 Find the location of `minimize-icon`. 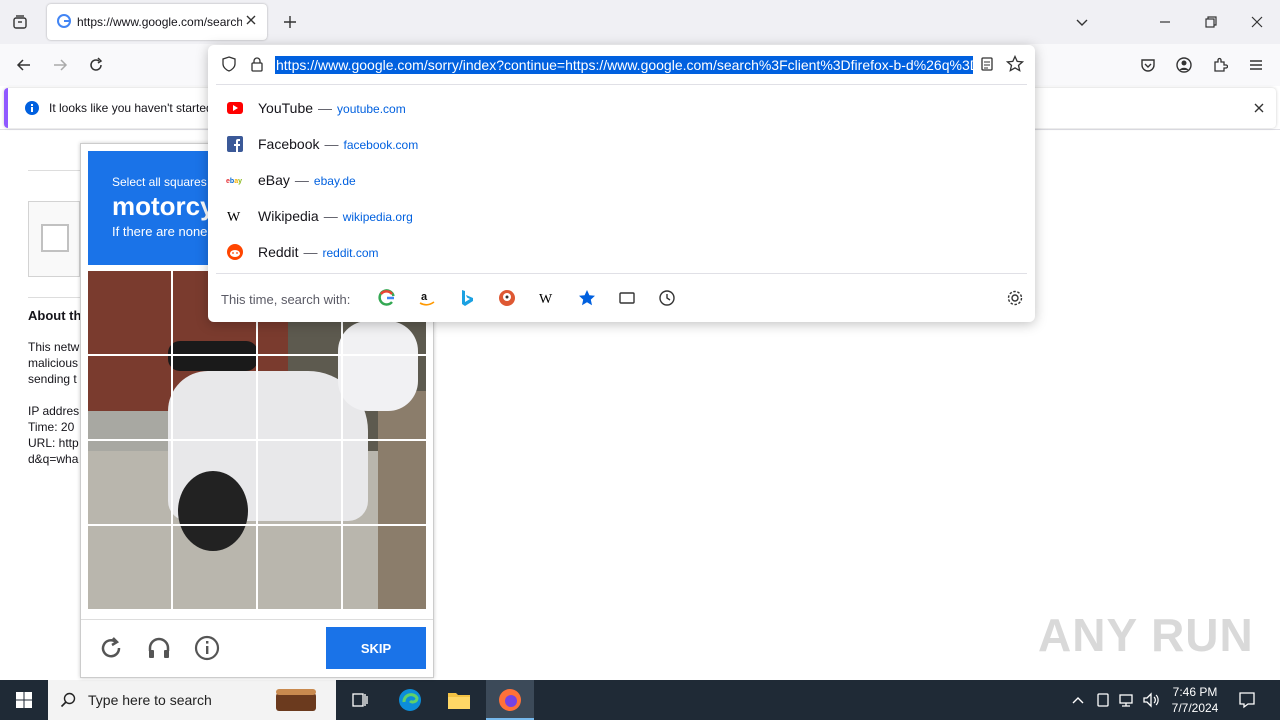

minimize-icon is located at coordinates (1165, 22).